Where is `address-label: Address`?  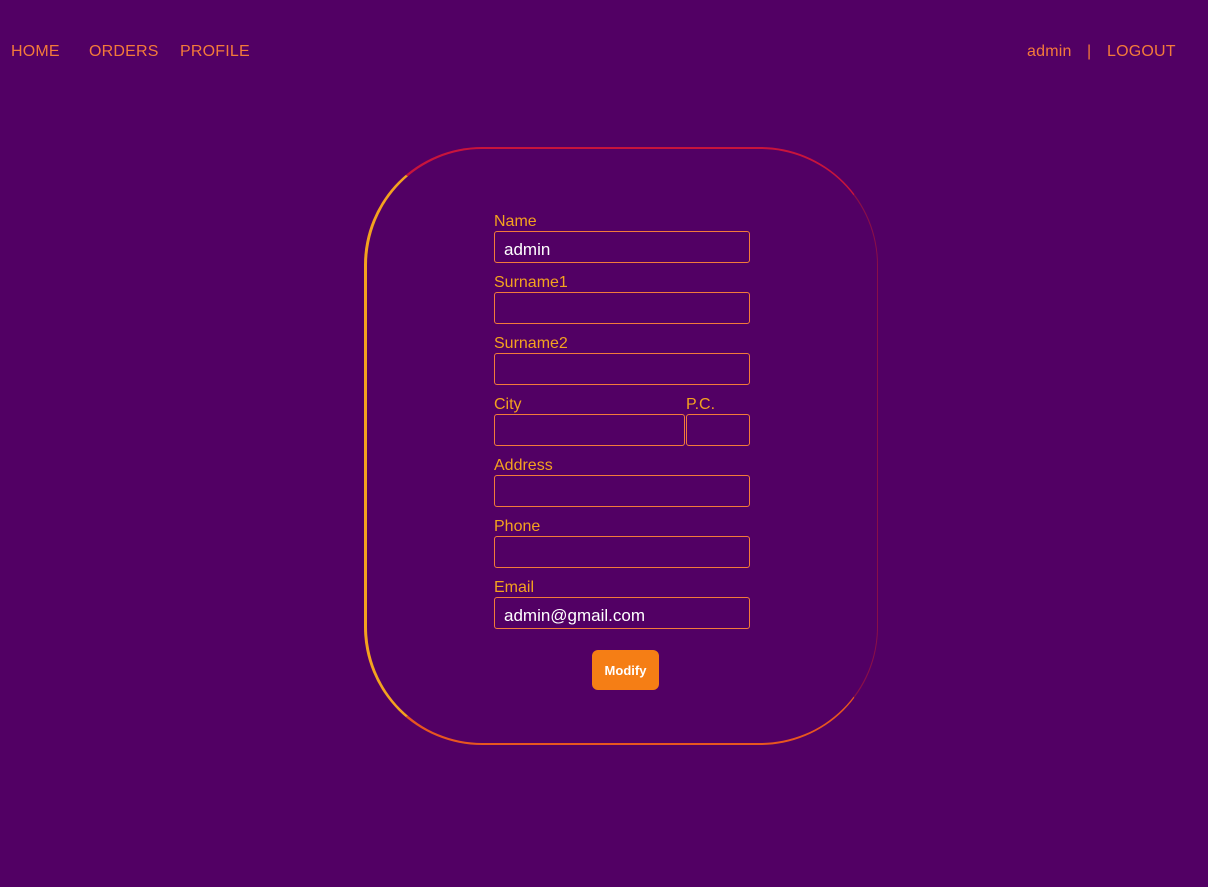
address-label: Address is located at coordinates (523, 465).